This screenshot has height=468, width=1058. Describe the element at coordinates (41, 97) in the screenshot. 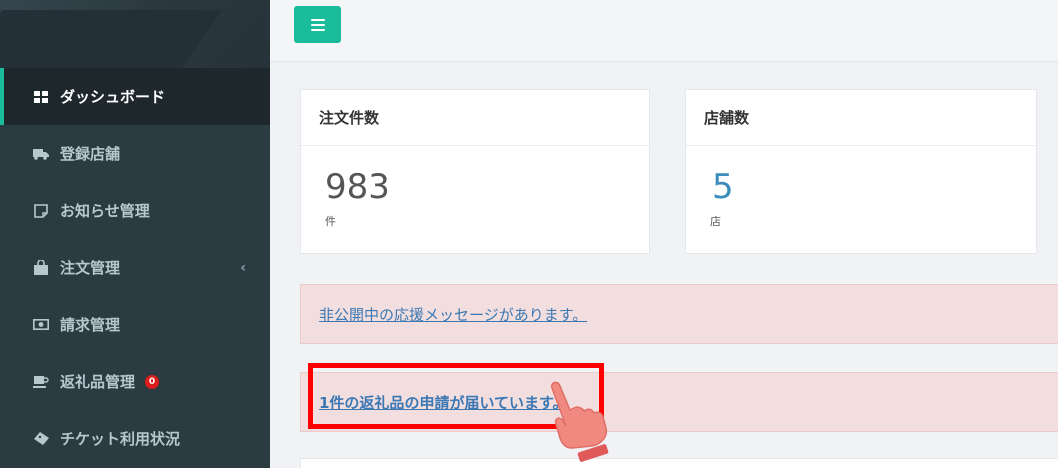

I see `dashboard-icon` at that location.